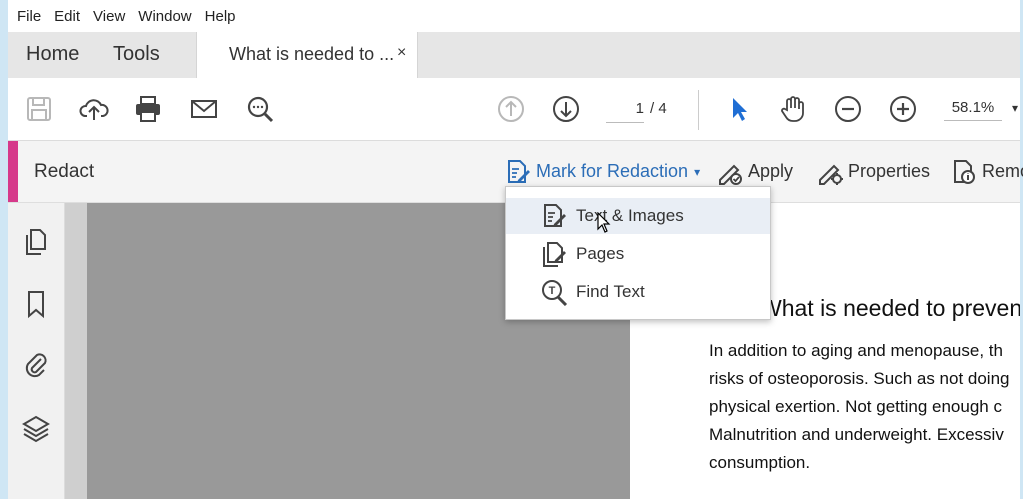  I want to click on apply-label: Apply, so click(771, 171).